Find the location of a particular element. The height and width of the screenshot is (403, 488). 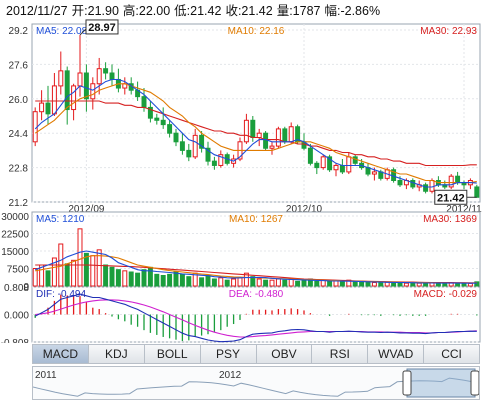

price-tick-label: 24.4 is located at coordinates (19, 134).